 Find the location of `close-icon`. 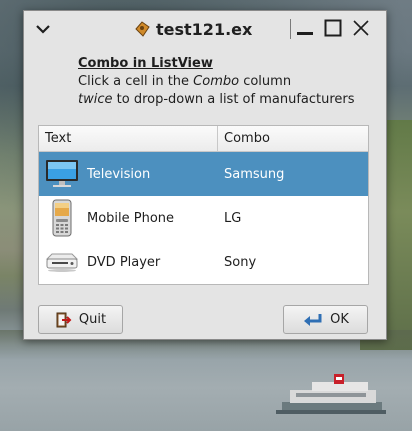

close-icon is located at coordinates (361, 28).